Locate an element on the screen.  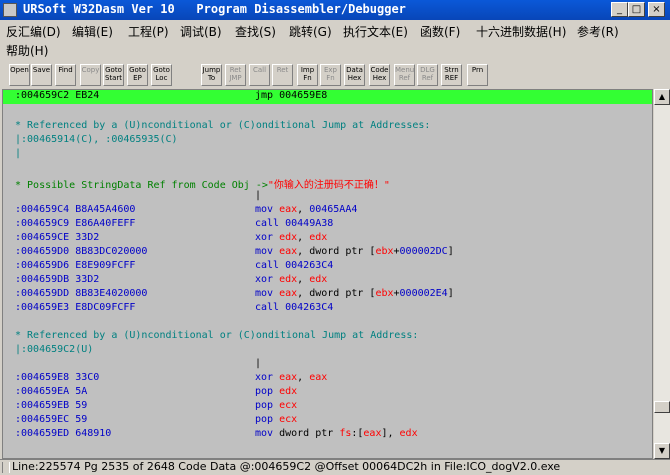
app-icon is located at coordinates (10, 10).